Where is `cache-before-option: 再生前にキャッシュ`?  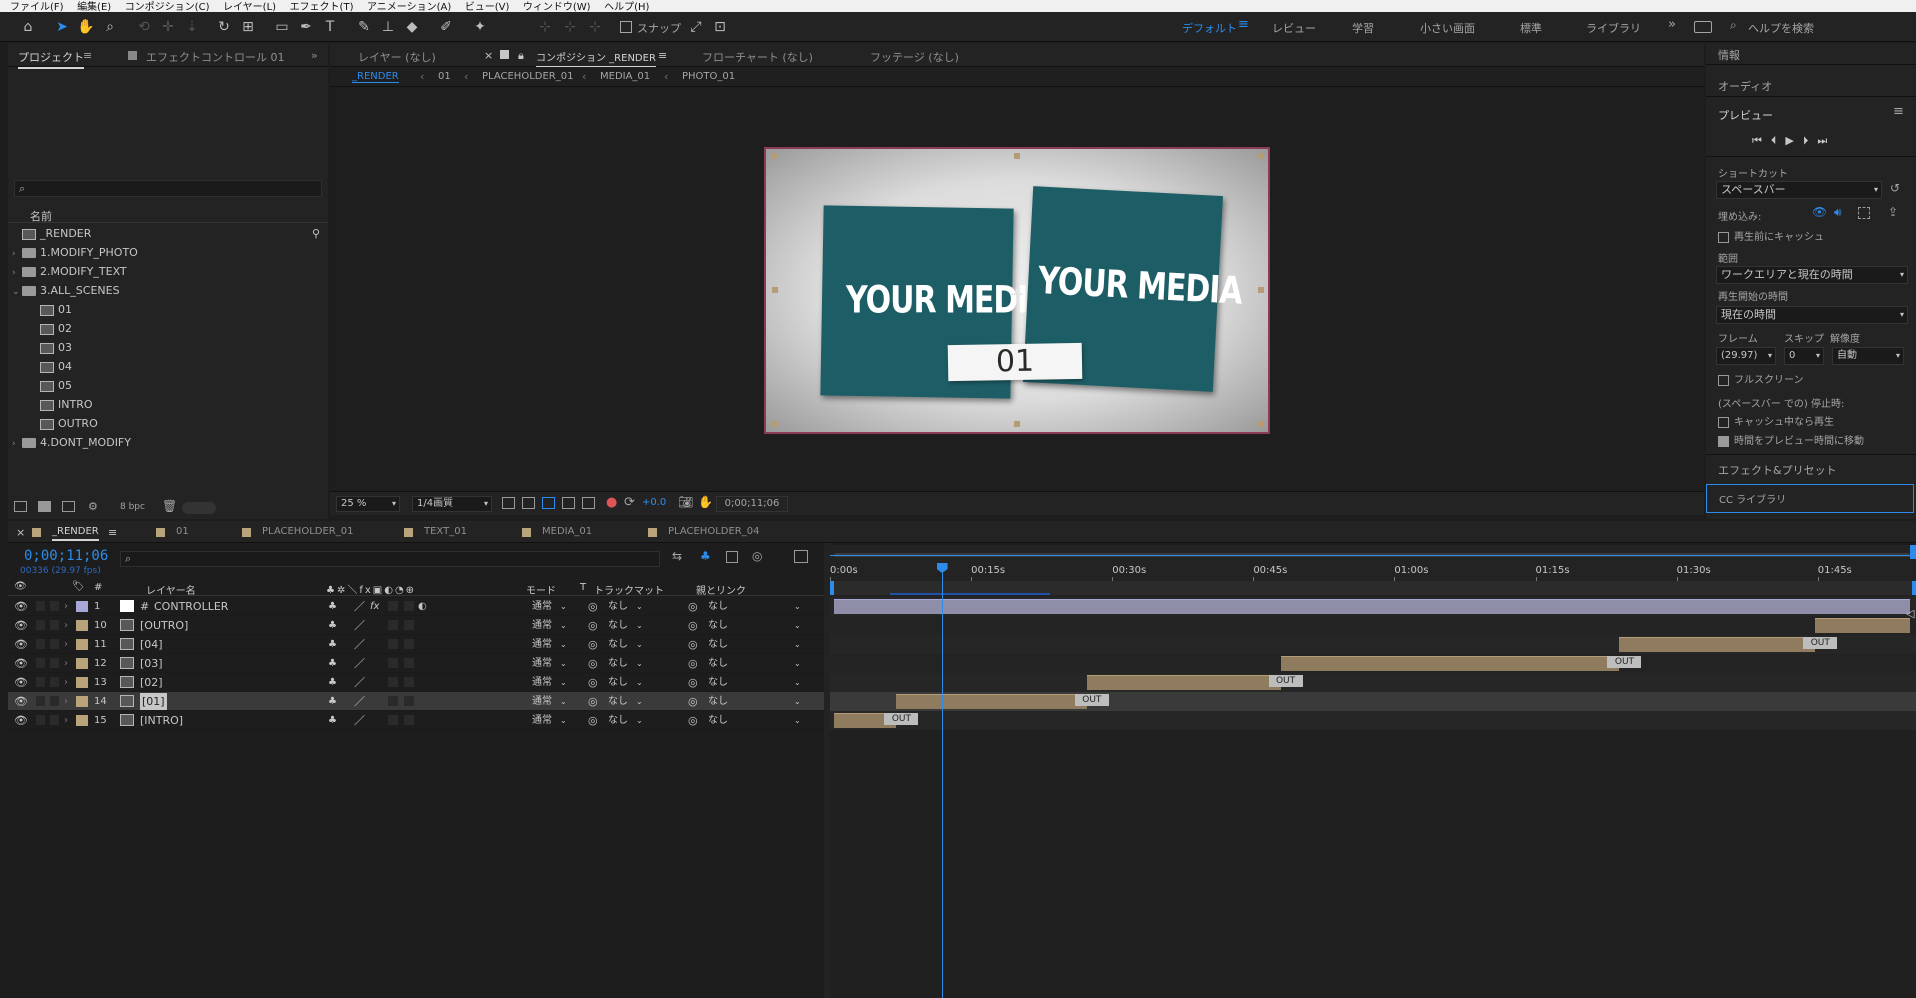 cache-before-option: 再生前にキャッシュ is located at coordinates (1771, 235).